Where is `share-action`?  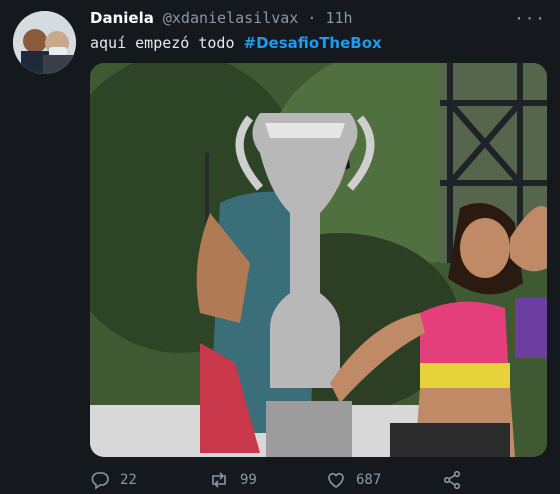 share-action is located at coordinates (452, 480).